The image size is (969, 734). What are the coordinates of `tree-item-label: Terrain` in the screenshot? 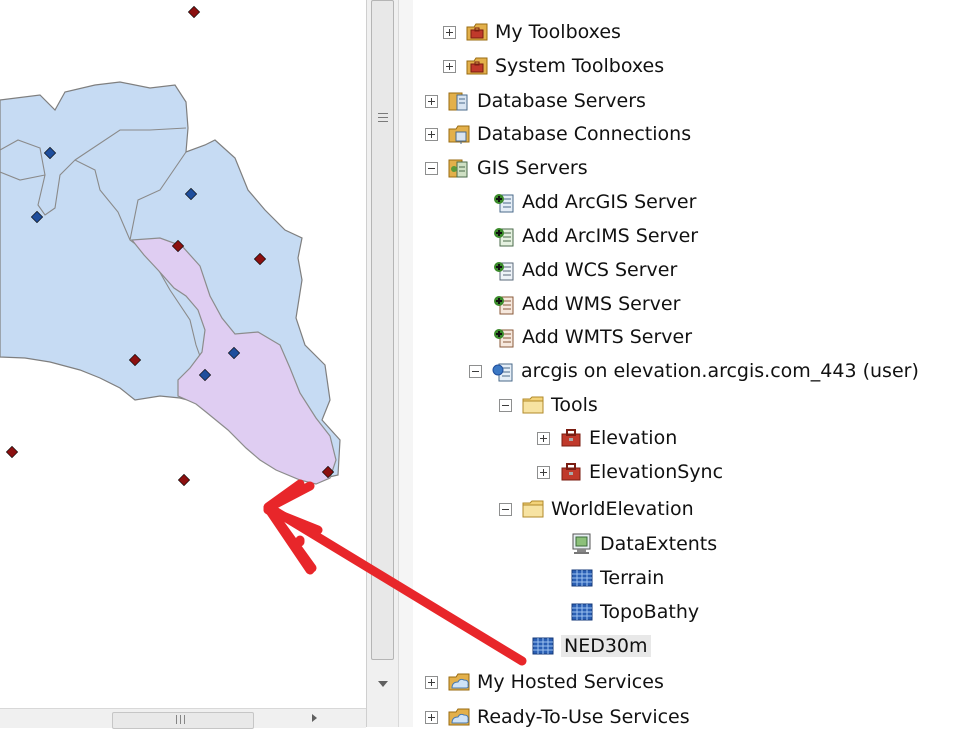 It's located at (632, 578).